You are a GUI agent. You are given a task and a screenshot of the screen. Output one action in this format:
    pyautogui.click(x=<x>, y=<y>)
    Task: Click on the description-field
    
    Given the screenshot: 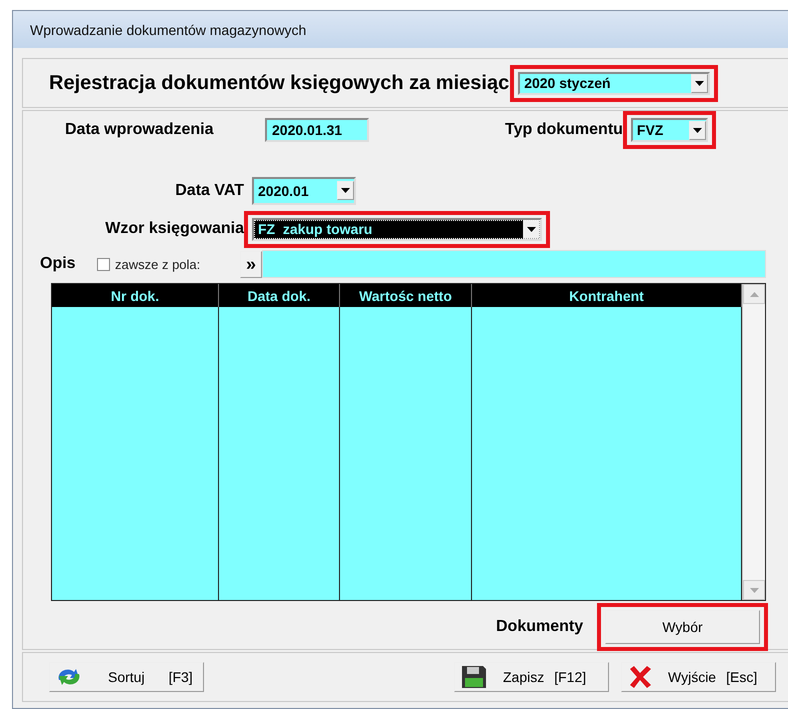 What is the action you would take?
    pyautogui.click(x=514, y=264)
    